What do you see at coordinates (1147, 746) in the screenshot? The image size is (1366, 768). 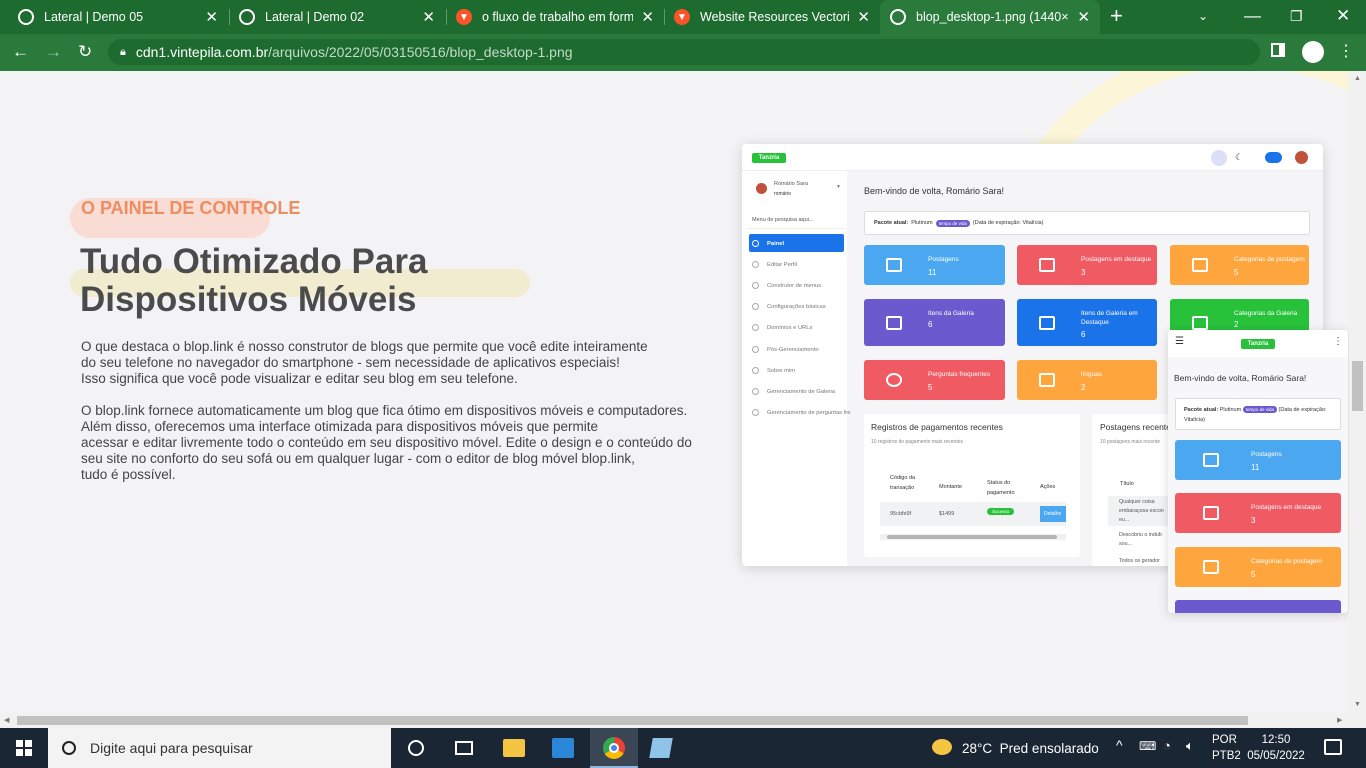 I see `keyboard-icon: ⌨` at bounding box center [1147, 746].